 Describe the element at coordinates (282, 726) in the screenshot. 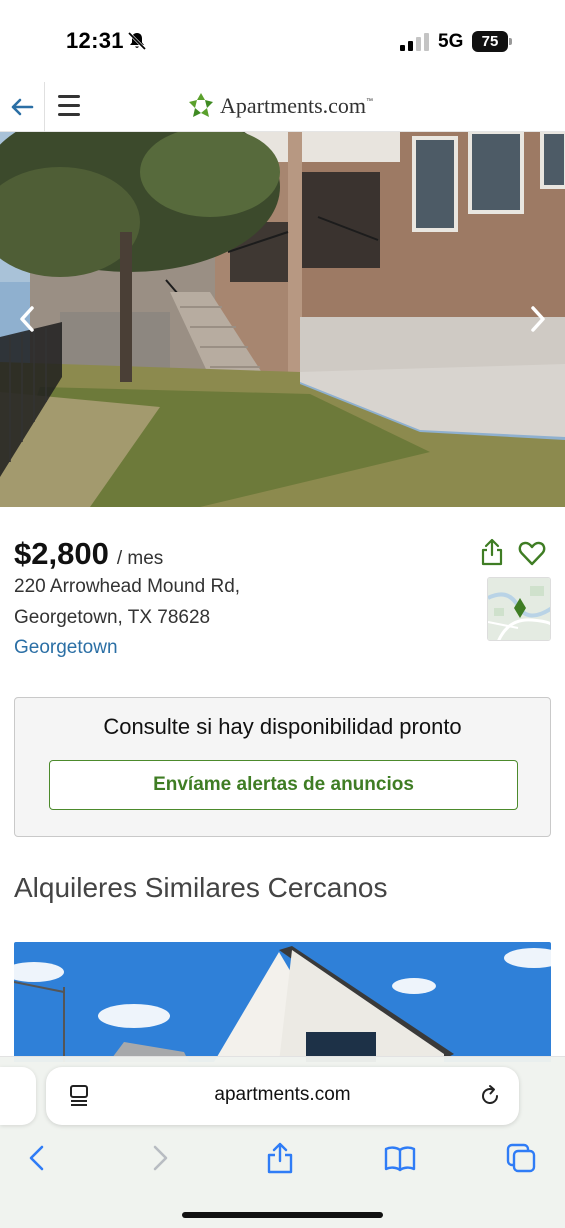

I see `availability-title: Consulte si hay disponibilidad pronto` at that location.